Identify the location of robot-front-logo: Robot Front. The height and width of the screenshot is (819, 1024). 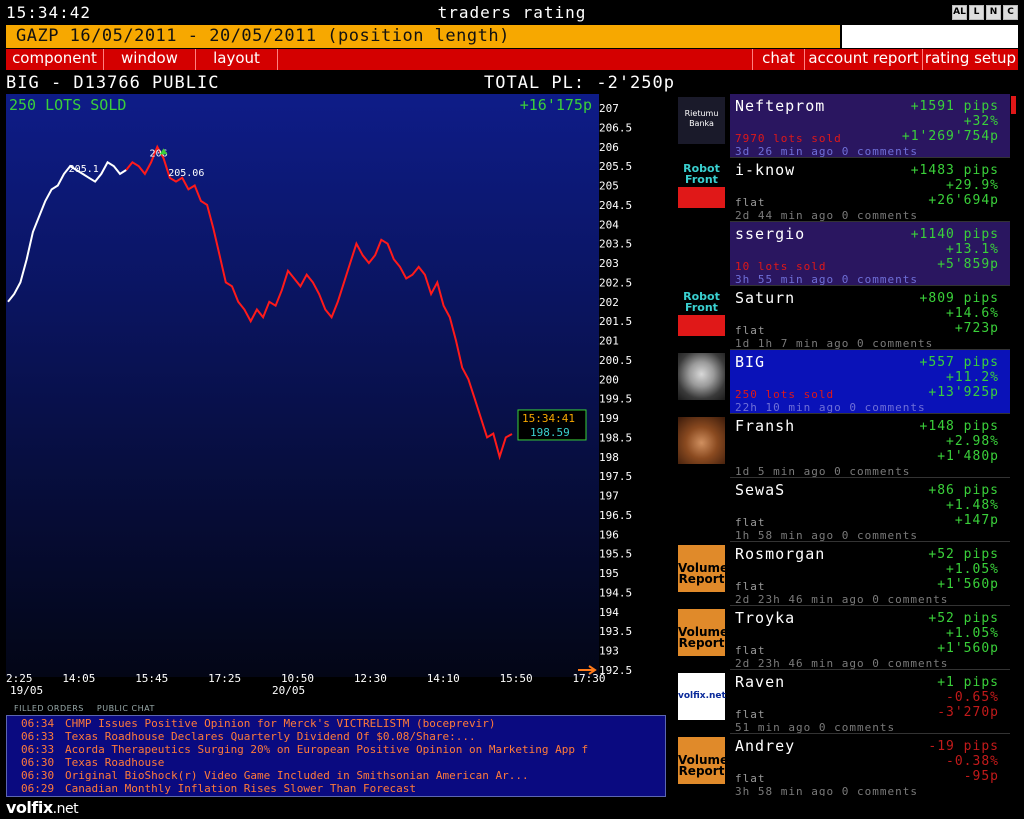
(701, 184).